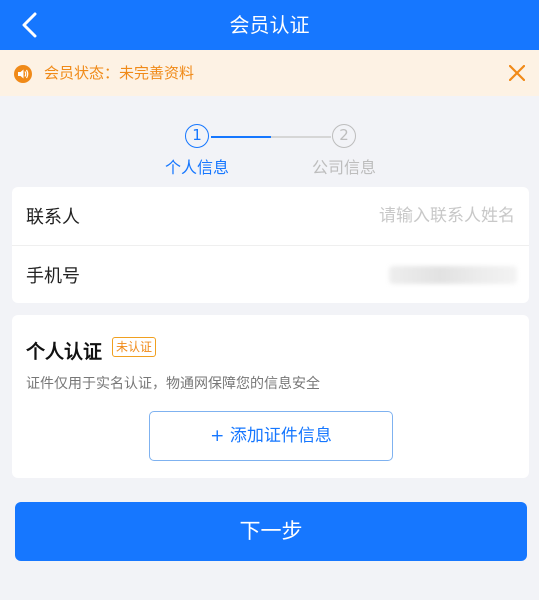 The height and width of the screenshot is (600, 539). What do you see at coordinates (301, 137) in the screenshot?
I see `step-remaining-line` at bounding box center [301, 137].